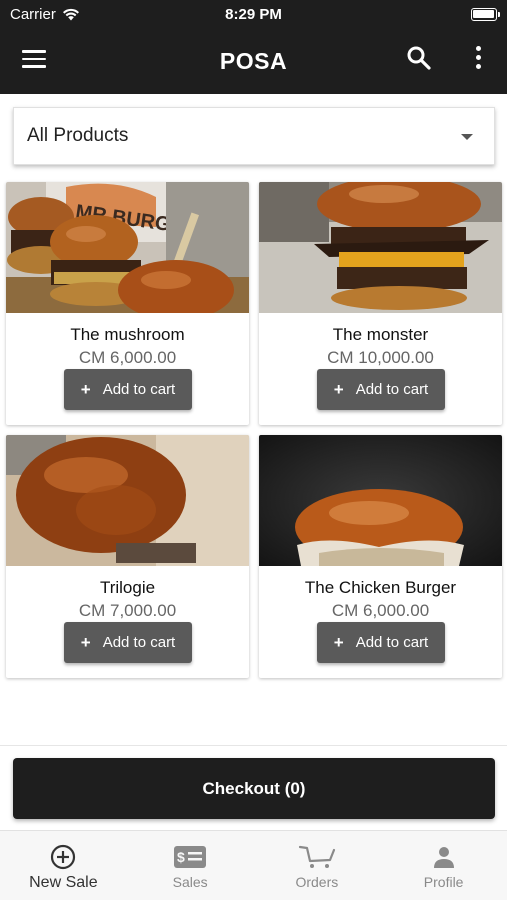  I want to click on product-card: Trilogie CM 7,000.00 + Add to cart, so click(127, 556).